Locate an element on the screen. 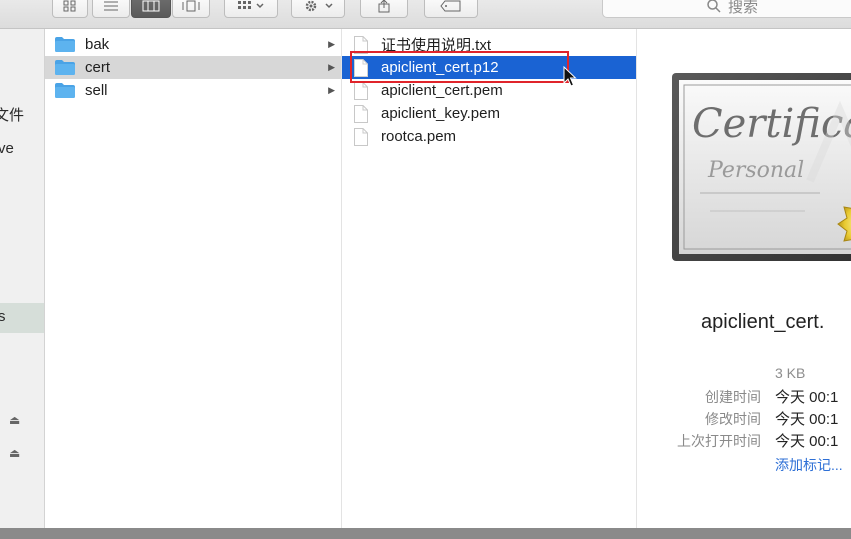 The width and height of the screenshot is (851, 539). folder-row-cert: cert ▶ is located at coordinates (193, 67).